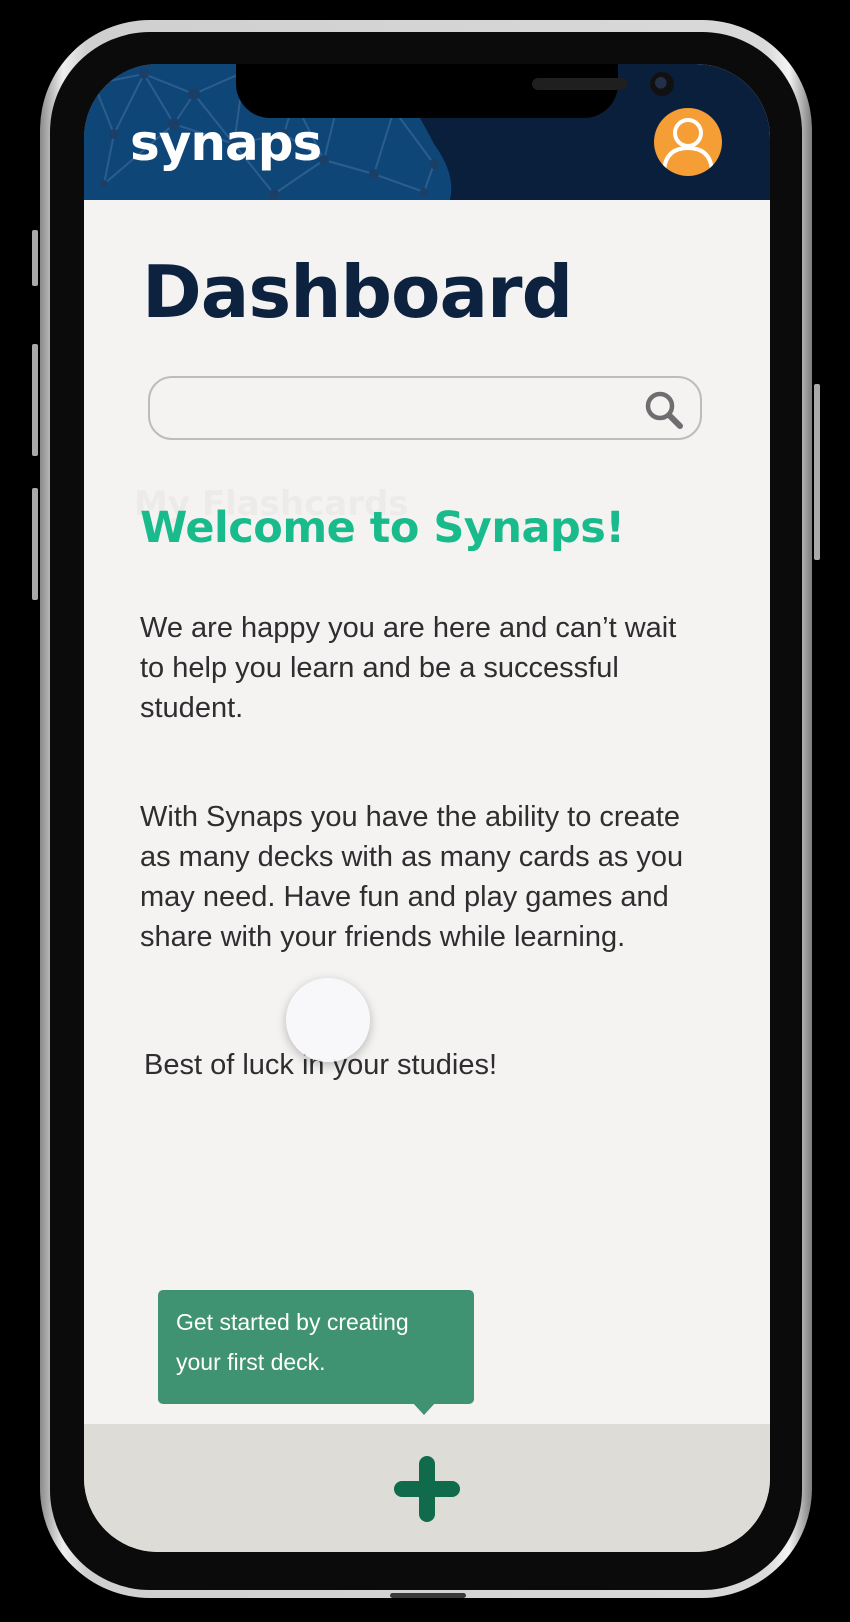  I want to click on welcome-paragraph-3: Best of luck in your studies!, so click(320, 1065).